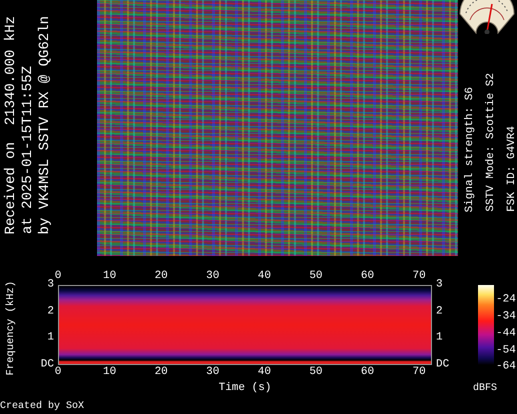 Image resolution: width=517 pixels, height=414 pixels. Describe the element at coordinates (506, 317) in the screenshot. I see `tick-label: -34` at that location.